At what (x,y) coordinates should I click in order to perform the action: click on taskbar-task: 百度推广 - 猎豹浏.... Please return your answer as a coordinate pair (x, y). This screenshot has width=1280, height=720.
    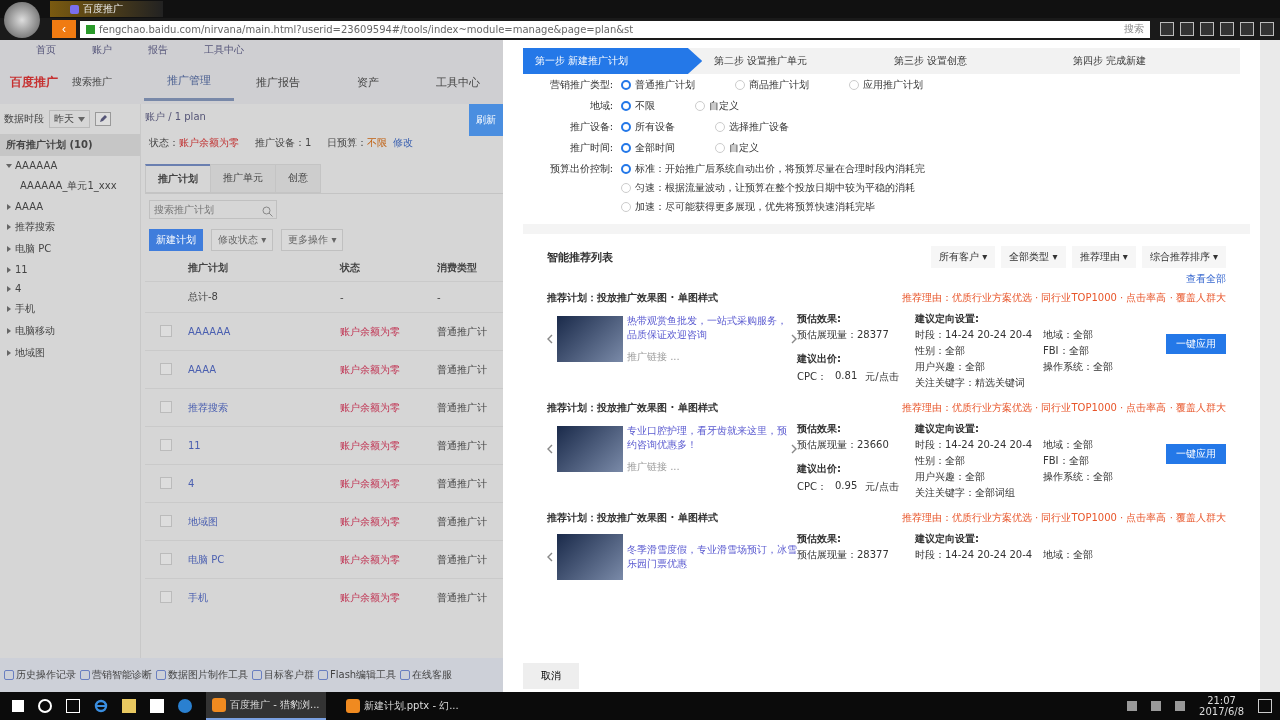
    Looking at the image, I should click on (266, 706).